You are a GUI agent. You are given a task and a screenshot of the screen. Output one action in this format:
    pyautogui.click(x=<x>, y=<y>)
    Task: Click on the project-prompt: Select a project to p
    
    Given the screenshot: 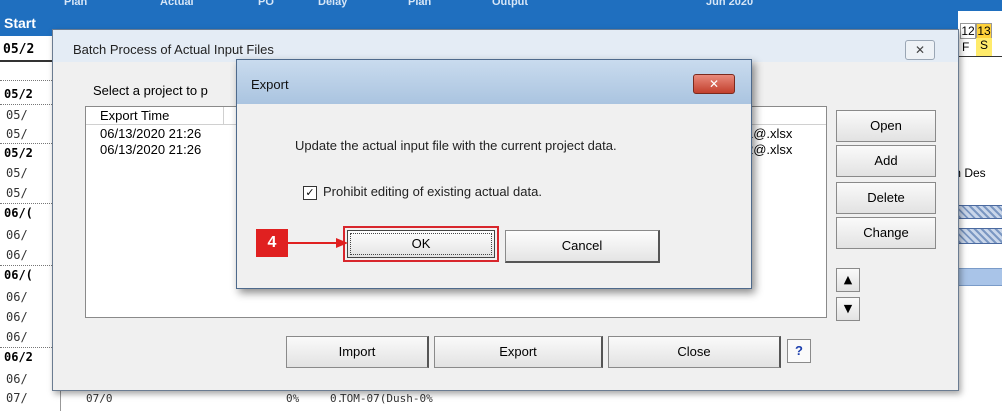 What is the action you would take?
    pyautogui.click(x=150, y=90)
    